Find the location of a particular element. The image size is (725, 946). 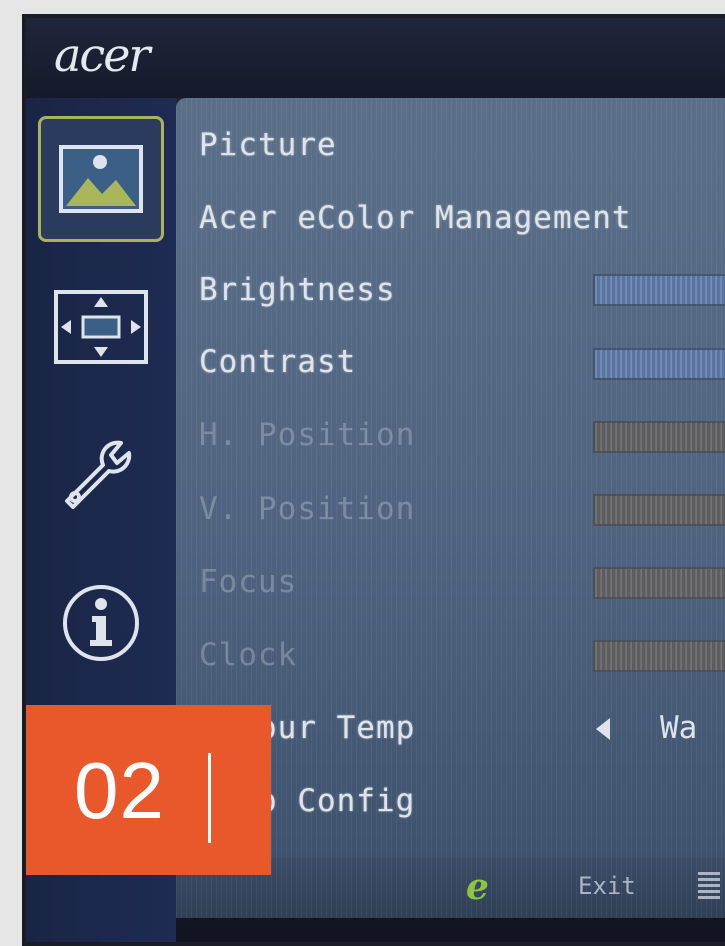

picture-icon is located at coordinates (101, 179).